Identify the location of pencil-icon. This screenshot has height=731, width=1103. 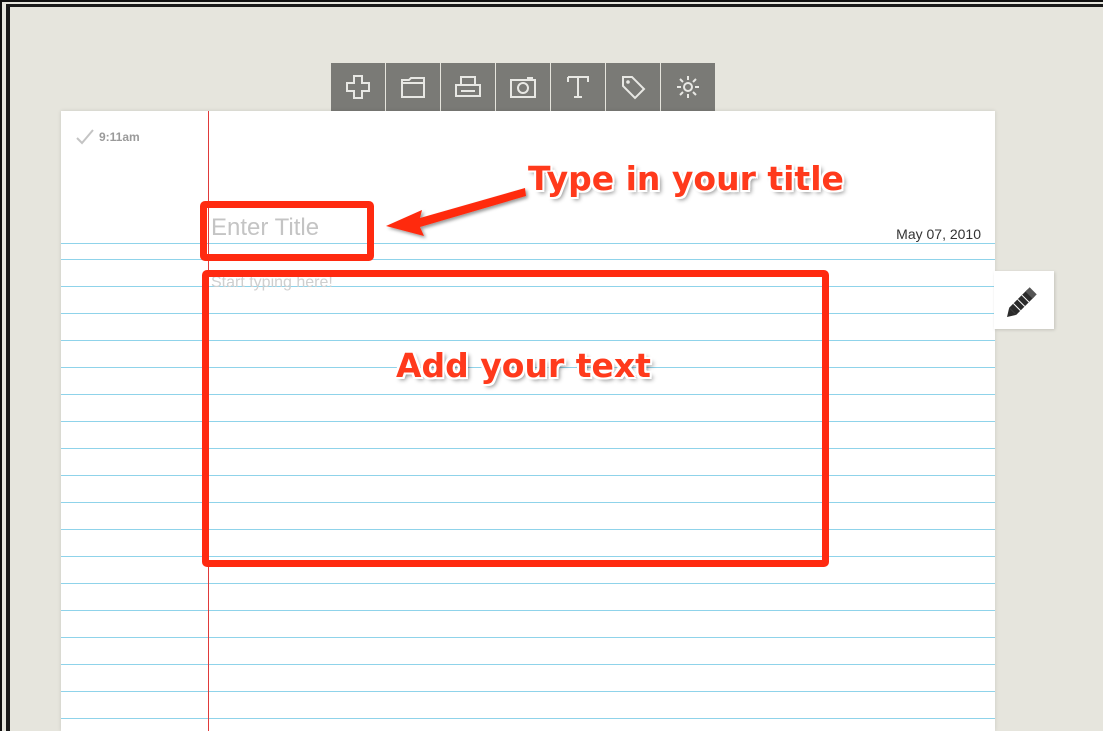
(1022, 302).